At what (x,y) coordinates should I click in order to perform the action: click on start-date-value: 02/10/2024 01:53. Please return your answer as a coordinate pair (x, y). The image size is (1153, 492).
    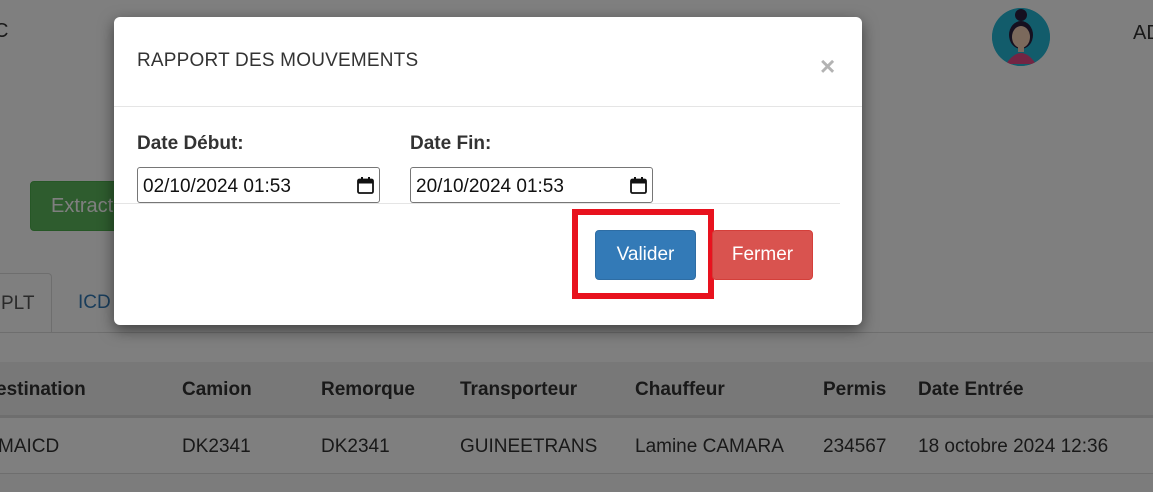
    Looking at the image, I should click on (217, 186).